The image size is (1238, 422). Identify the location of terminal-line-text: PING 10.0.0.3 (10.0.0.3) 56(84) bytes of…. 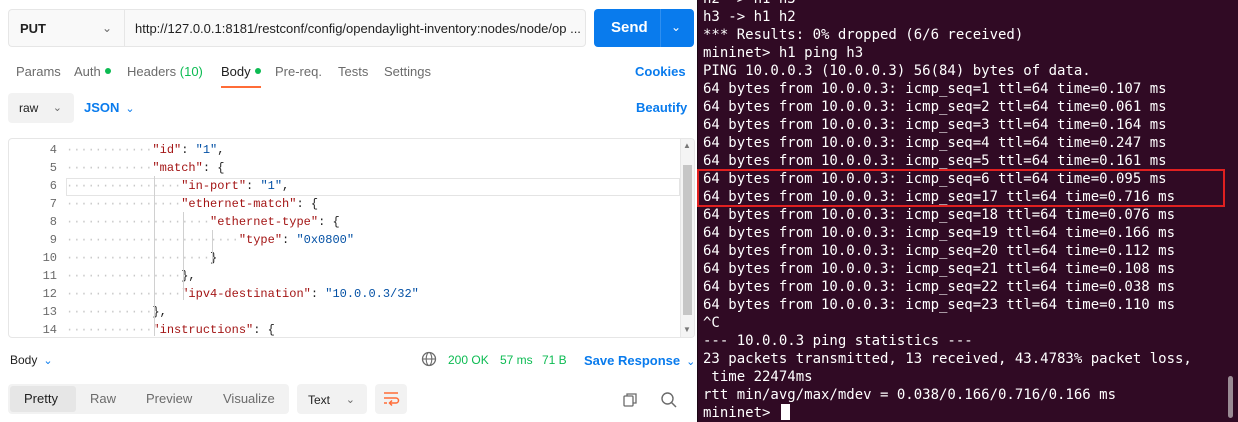
(897, 71).